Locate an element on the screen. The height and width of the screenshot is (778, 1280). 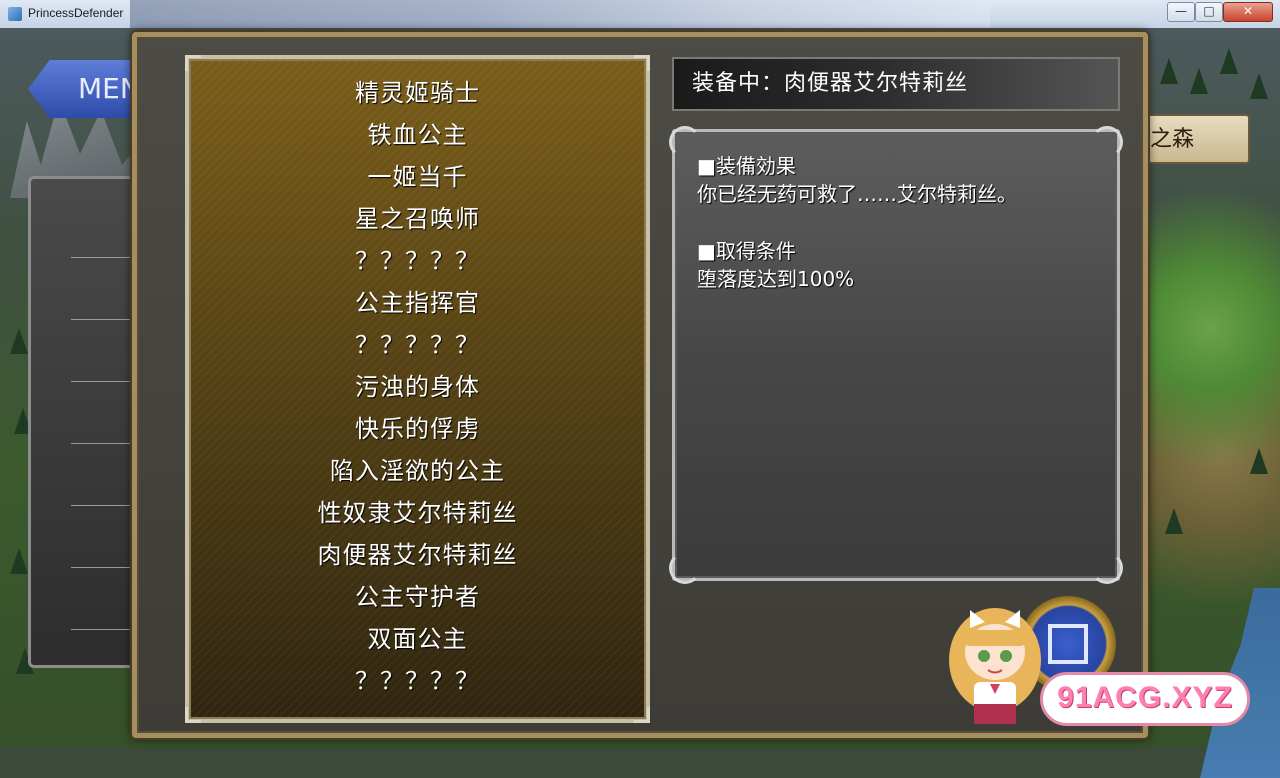
title-item-selected: 肉便器艾尔特莉丝 is located at coordinates (417, 555).